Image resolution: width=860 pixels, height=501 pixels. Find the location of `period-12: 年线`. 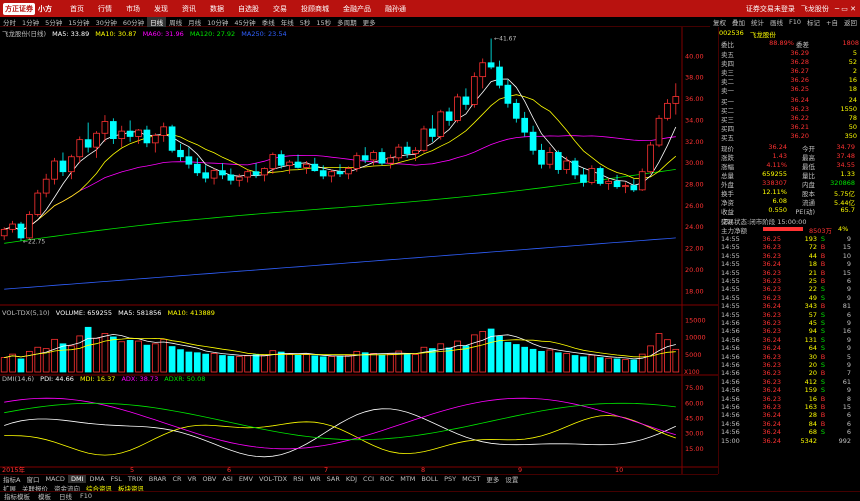

period-12: 年线 is located at coordinates (287, 22).